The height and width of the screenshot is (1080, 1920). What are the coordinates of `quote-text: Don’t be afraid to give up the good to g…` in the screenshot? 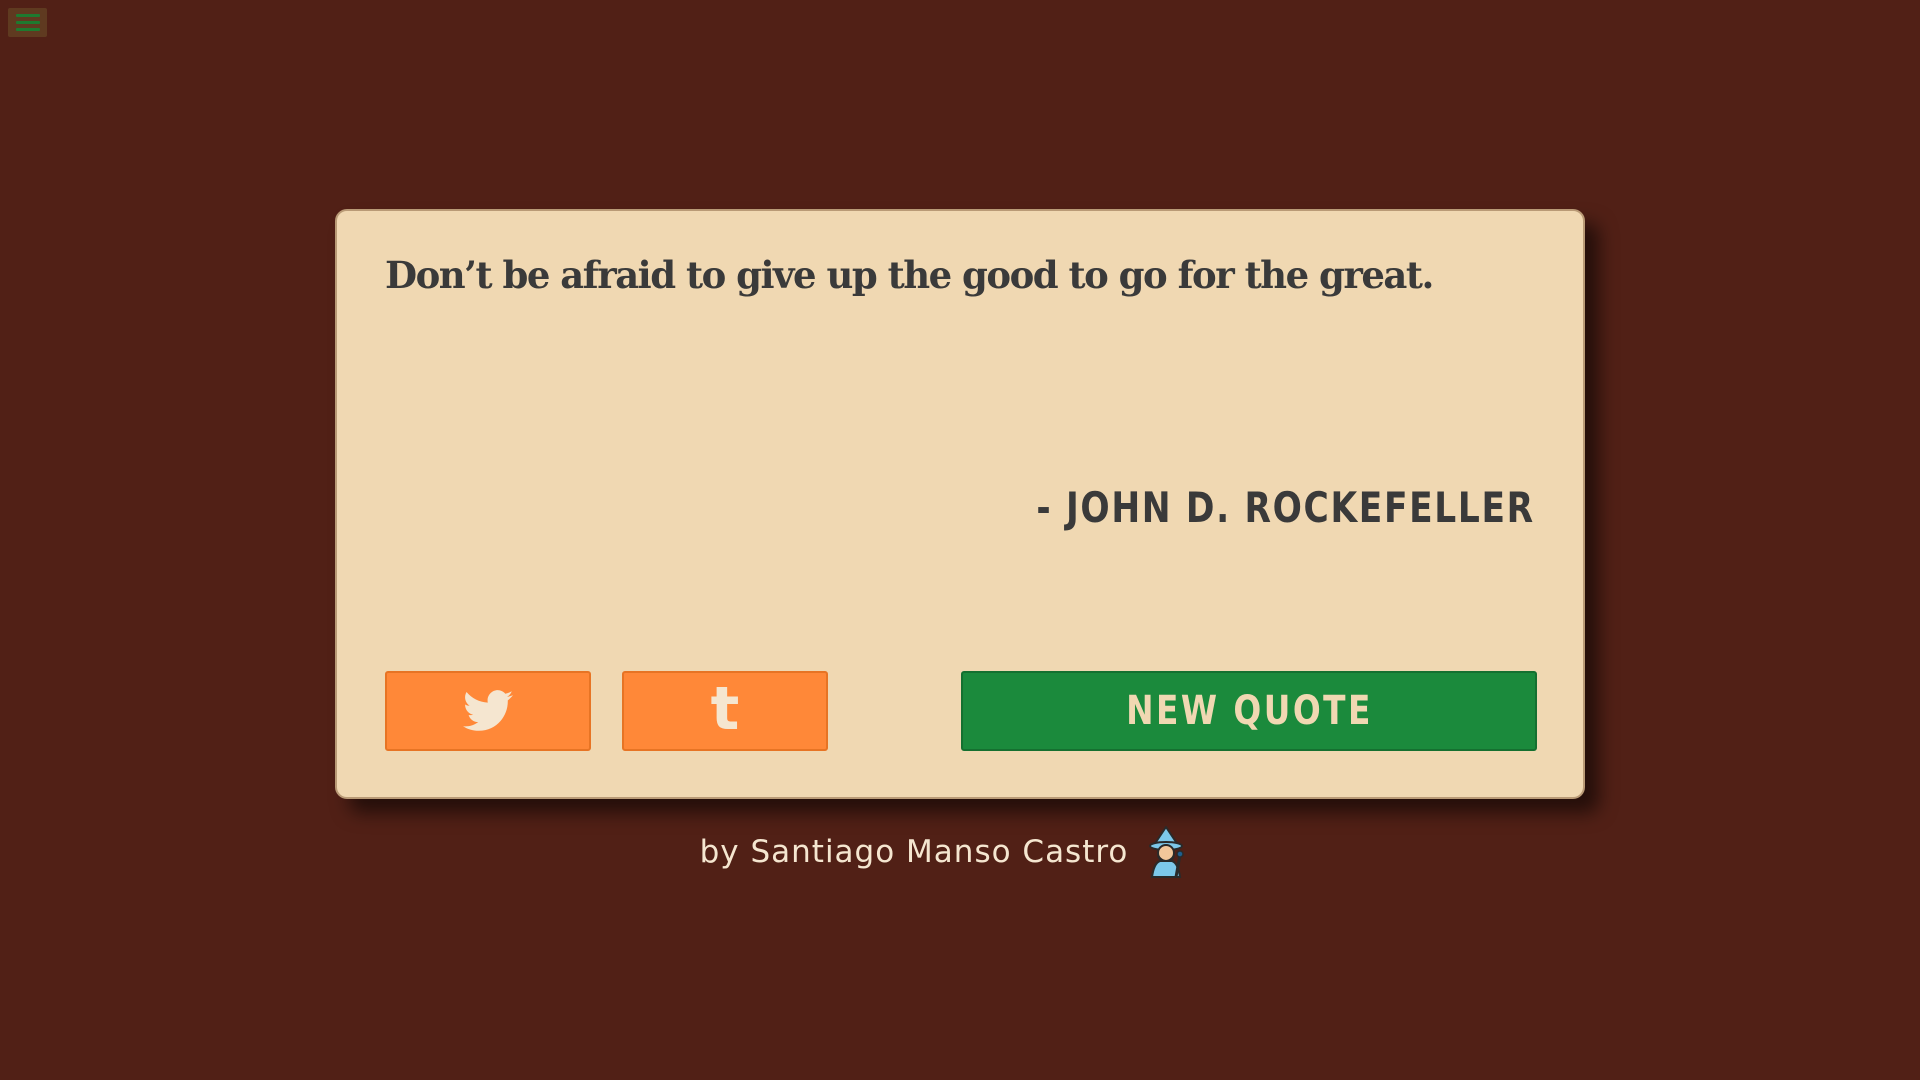 It's located at (909, 275).